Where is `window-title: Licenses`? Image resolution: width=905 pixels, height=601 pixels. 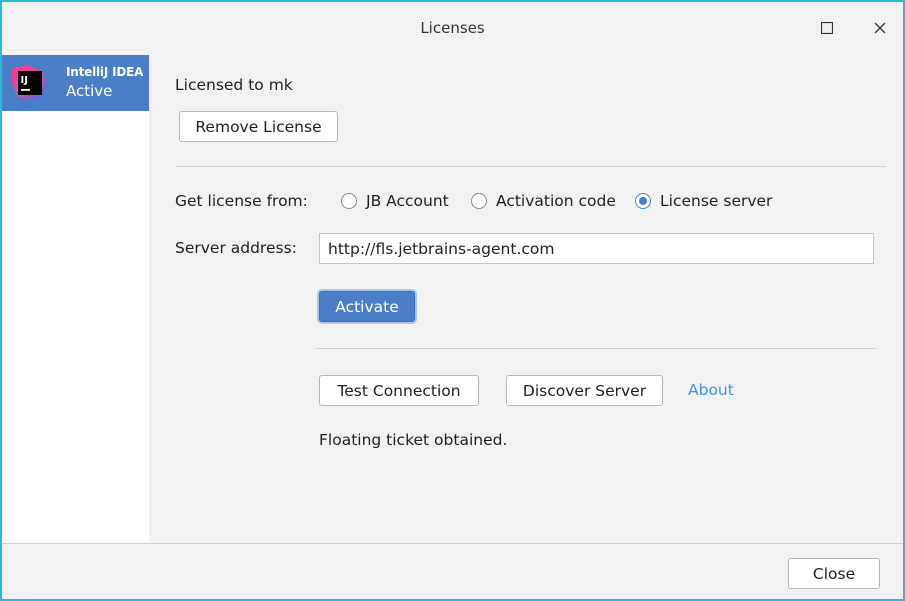
window-title: Licenses is located at coordinates (452, 28).